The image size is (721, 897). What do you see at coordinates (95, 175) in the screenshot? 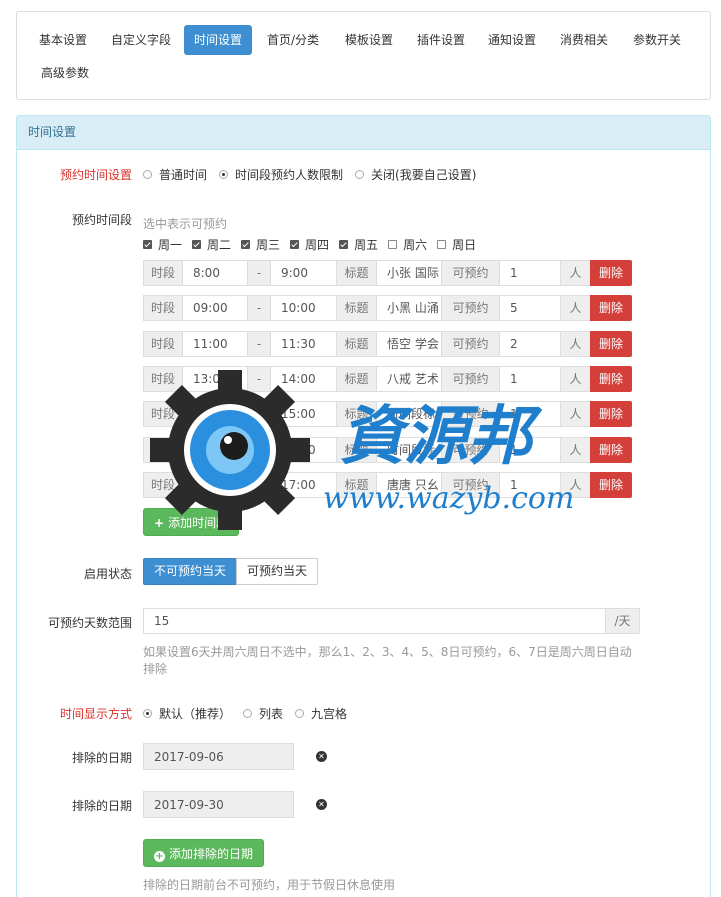
I see `booking-mode-label: 预约时间设置` at bounding box center [95, 175].